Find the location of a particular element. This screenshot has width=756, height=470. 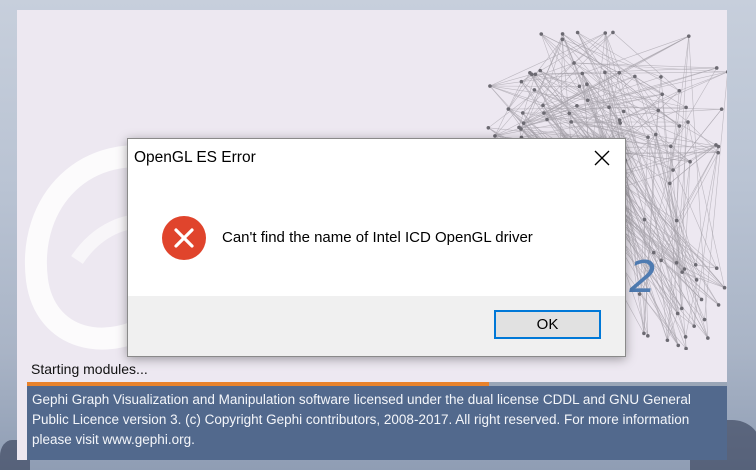

dialog-footer: OK is located at coordinates (376, 326).